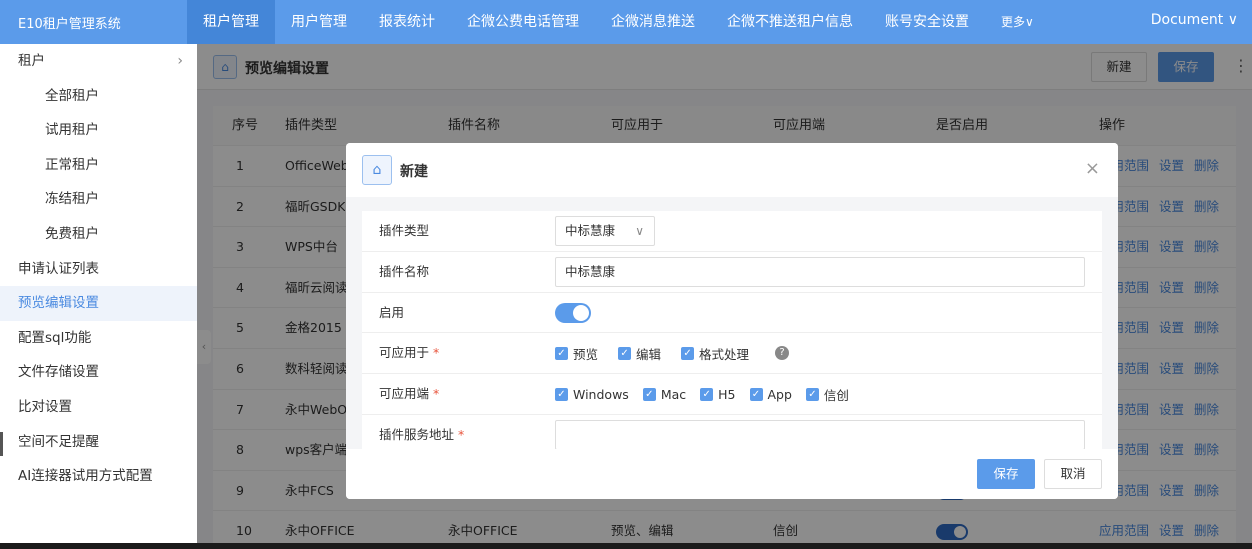  What do you see at coordinates (98, 96) in the screenshot?
I see `sidebar-item-all-tenants: 全部租户` at bounding box center [98, 96].